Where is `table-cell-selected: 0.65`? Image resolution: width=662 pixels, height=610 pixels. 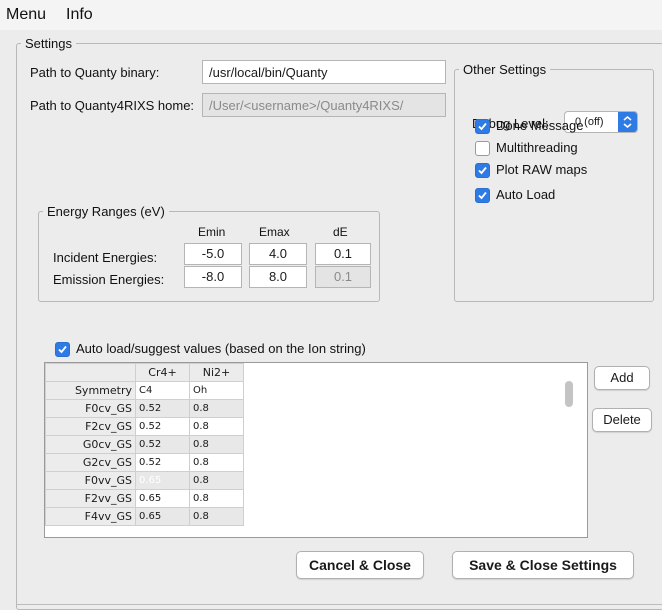
table-cell-selected: 0.65 is located at coordinates (162, 480).